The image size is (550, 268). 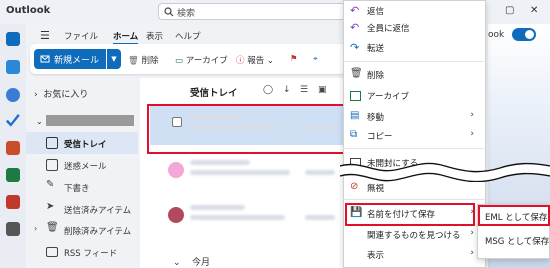 What do you see at coordinates (70, 59) in the screenshot?
I see `new-mail-button: 新規メール` at bounding box center [70, 59].